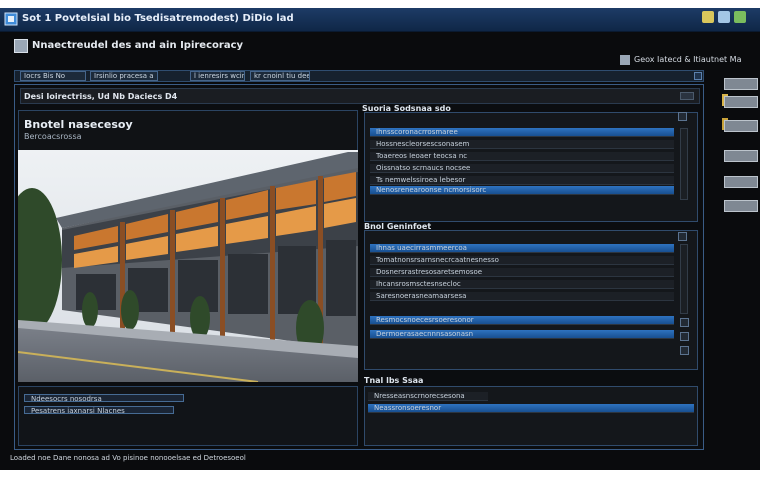  What do you see at coordinates (724, 17) in the screenshot?
I see `maximize-button` at bounding box center [724, 17].